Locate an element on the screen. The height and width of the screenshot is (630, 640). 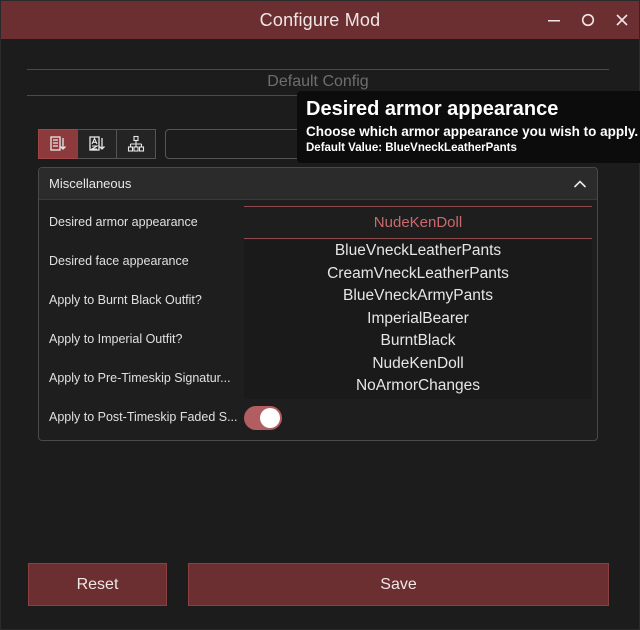
hierarchy-button is located at coordinates (136, 144).